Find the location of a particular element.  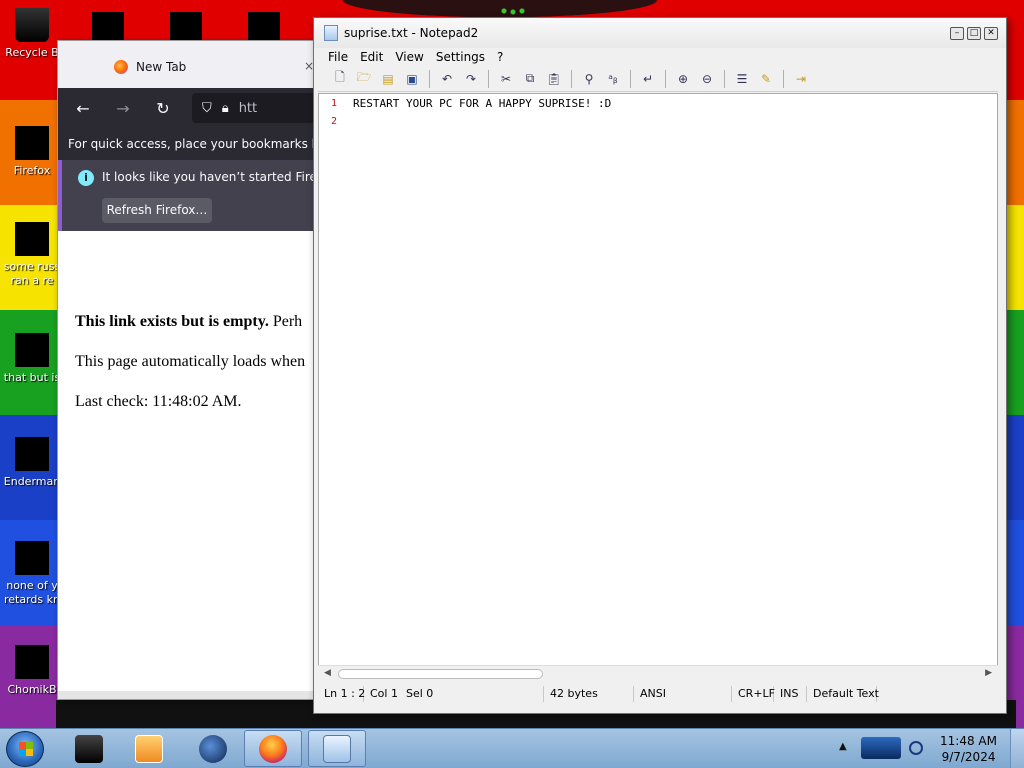

desktop-icon-that-but-is: that but is is located at coordinates (32, 359).